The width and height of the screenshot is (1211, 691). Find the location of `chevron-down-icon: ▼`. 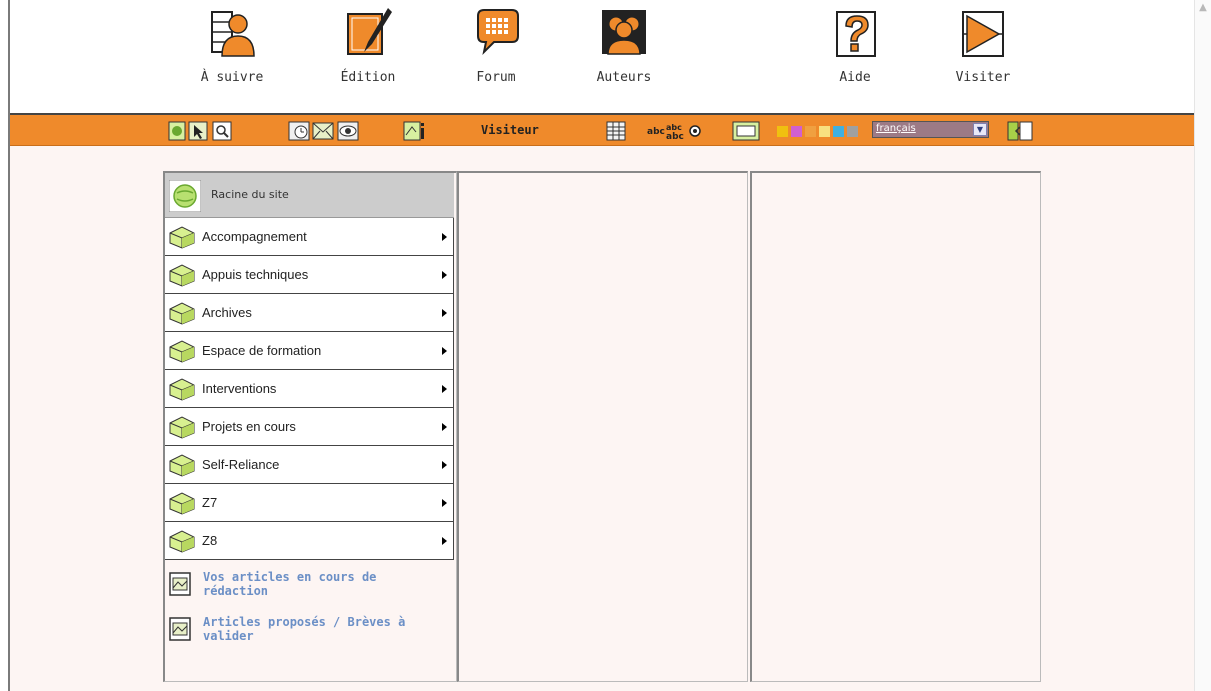

chevron-down-icon: ▼ is located at coordinates (980, 129).